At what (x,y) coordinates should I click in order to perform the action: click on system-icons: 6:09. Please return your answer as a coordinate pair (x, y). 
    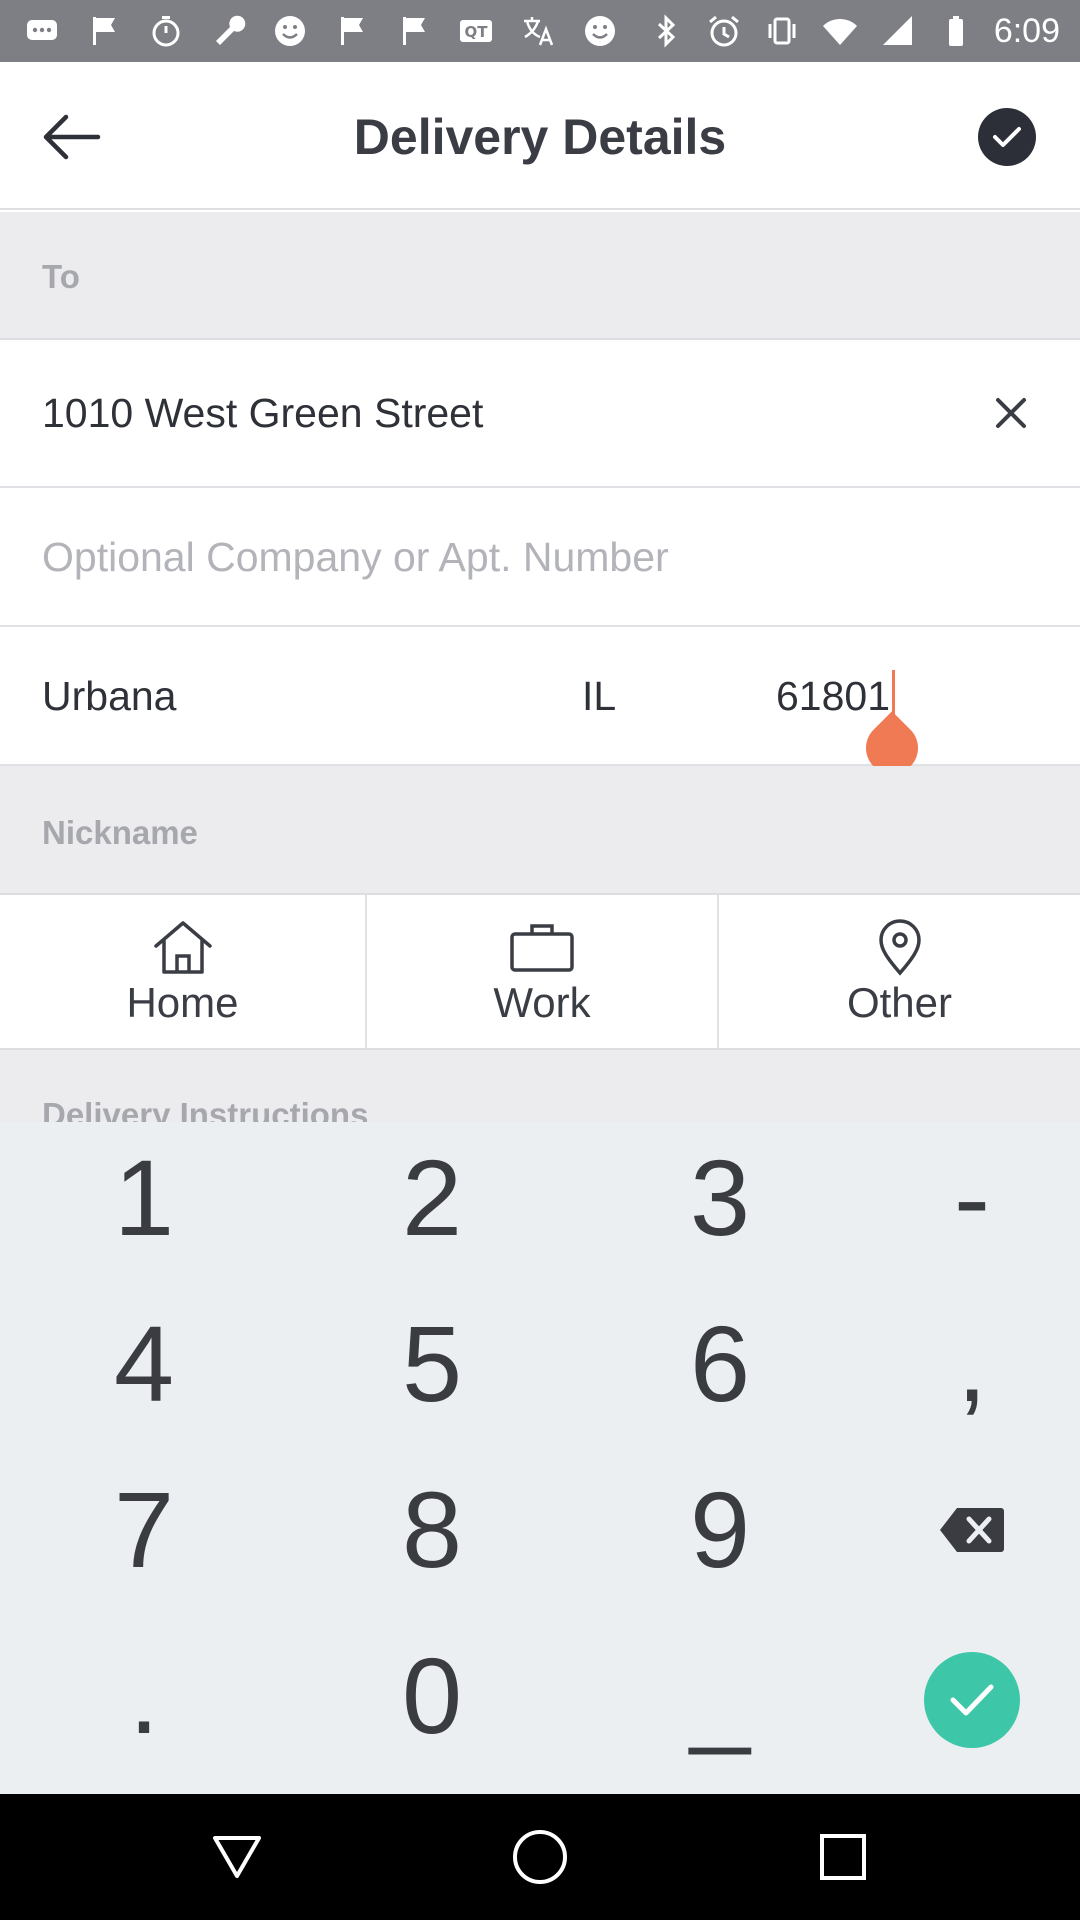
    Looking at the image, I should click on (853, 31).